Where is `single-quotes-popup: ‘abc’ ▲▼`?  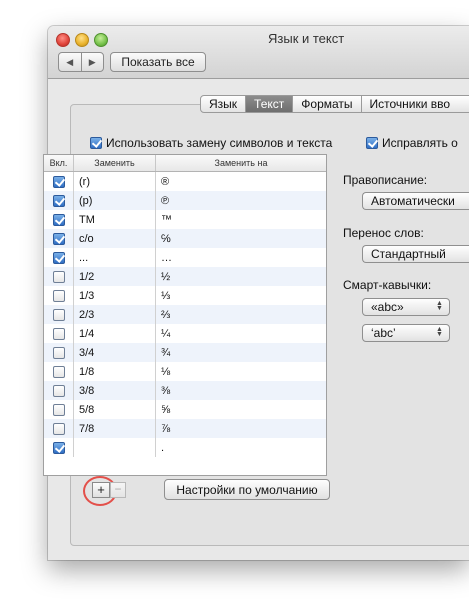
single-quotes-popup: ‘abc’ ▲▼ is located at coordinates (406, 333).